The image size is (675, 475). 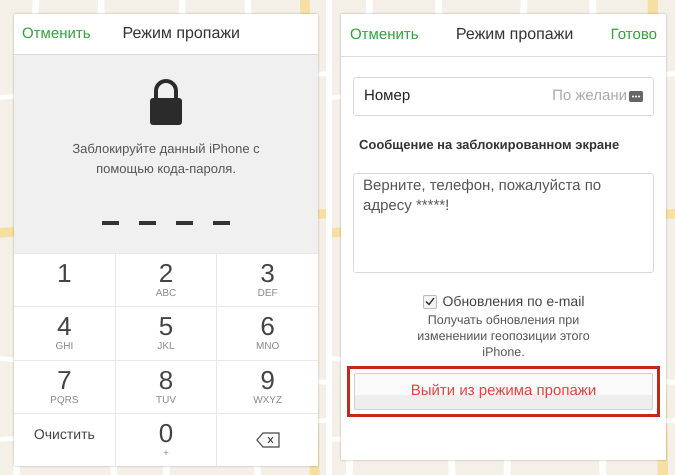 What do you see at coordinates (429, 301) in the screenshot?
I see `email-checkbox` at bounding box center [429, 301].